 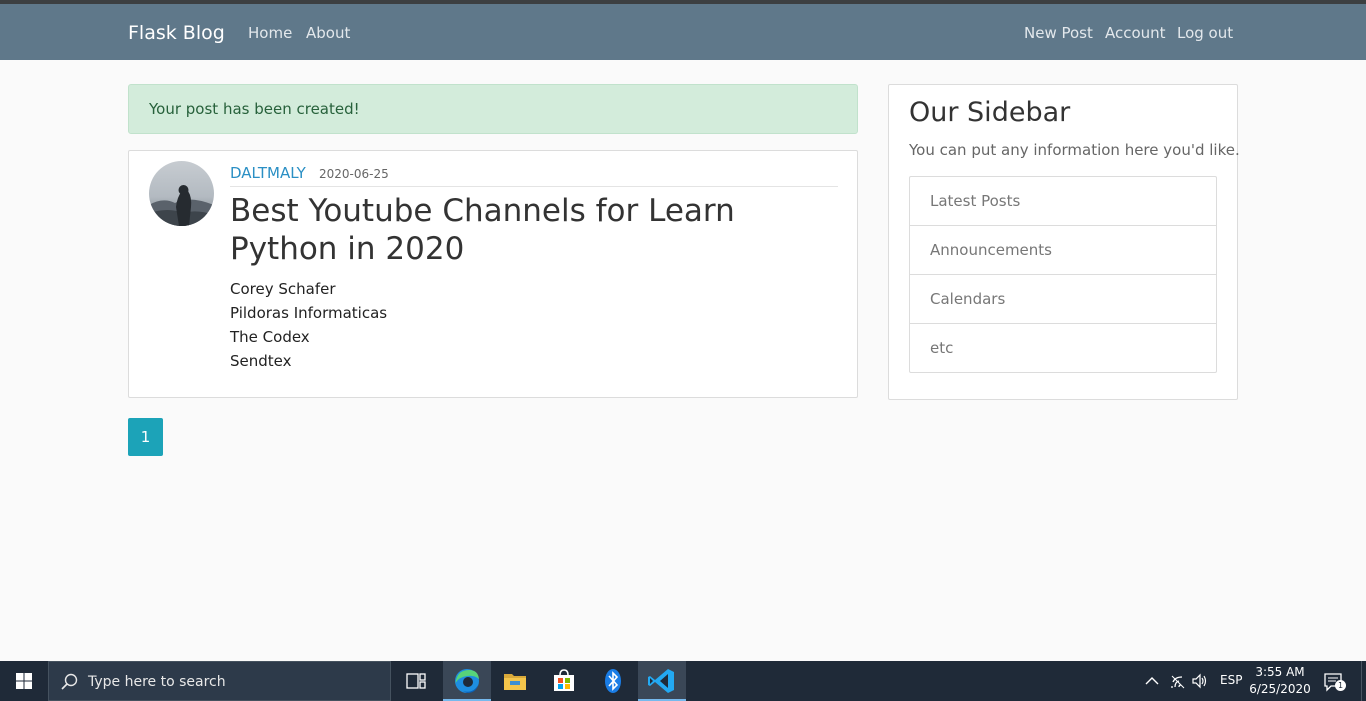 What do you see at coordinates (1334, 682) in the screenshot?
I see `notifications-button: 1` at bounding box center [1334, 682].